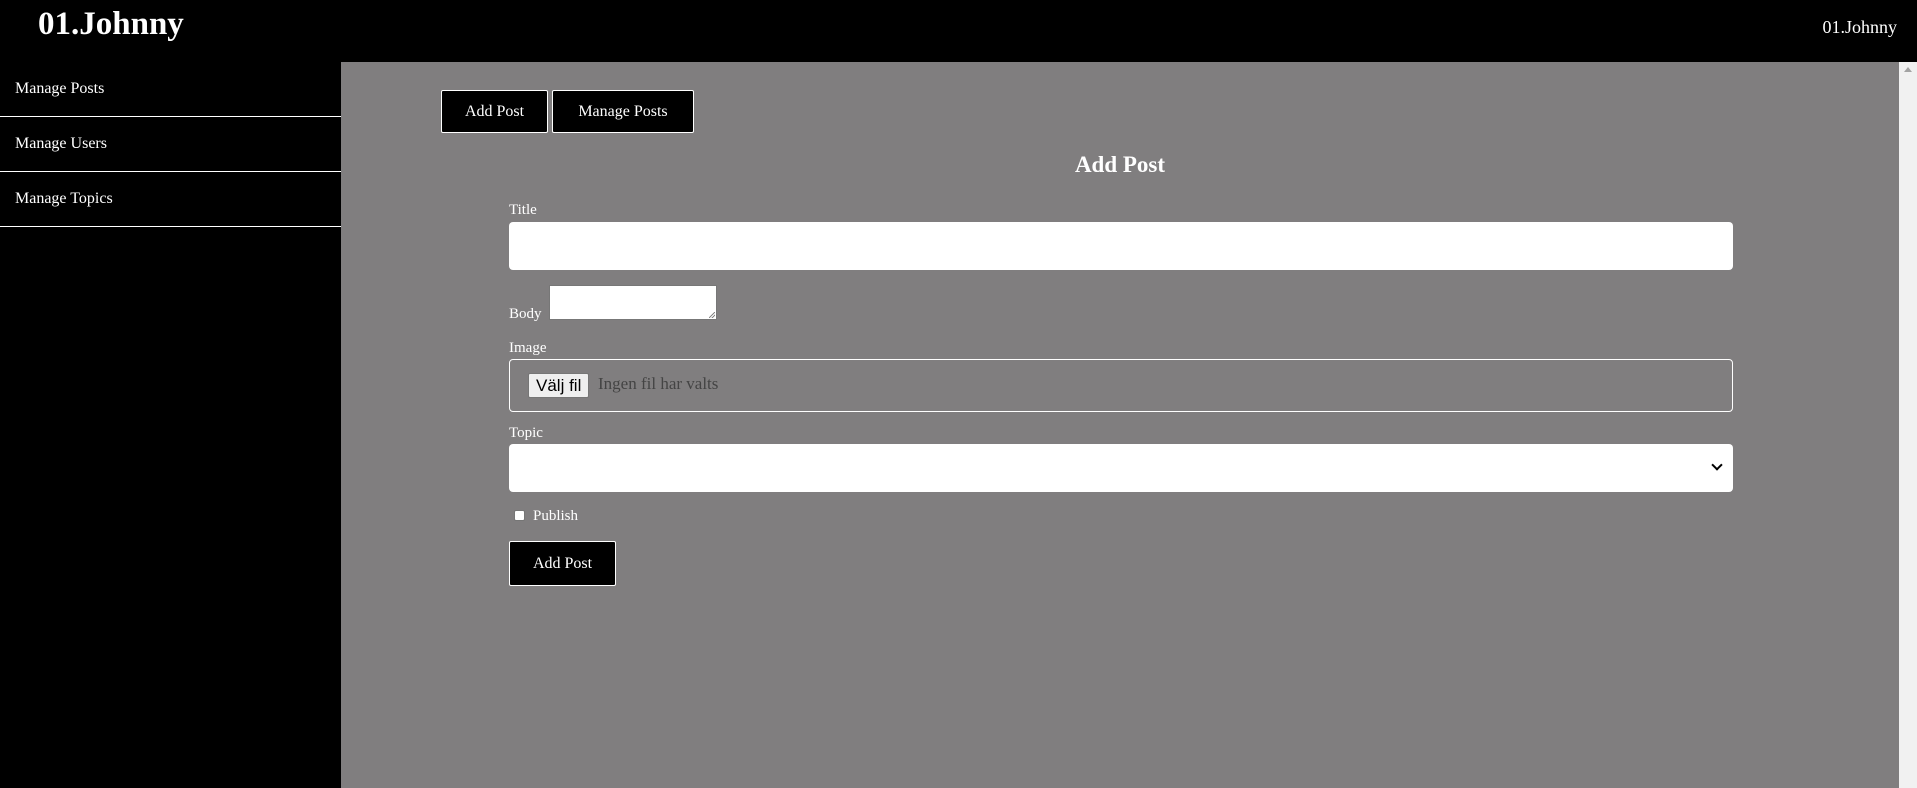 The image size is (1917, 788). What do you see at coordinates (1859, 27) in the screenshot?
I see `user-name: 01.Johnny` at bounding box center [1859, 27].